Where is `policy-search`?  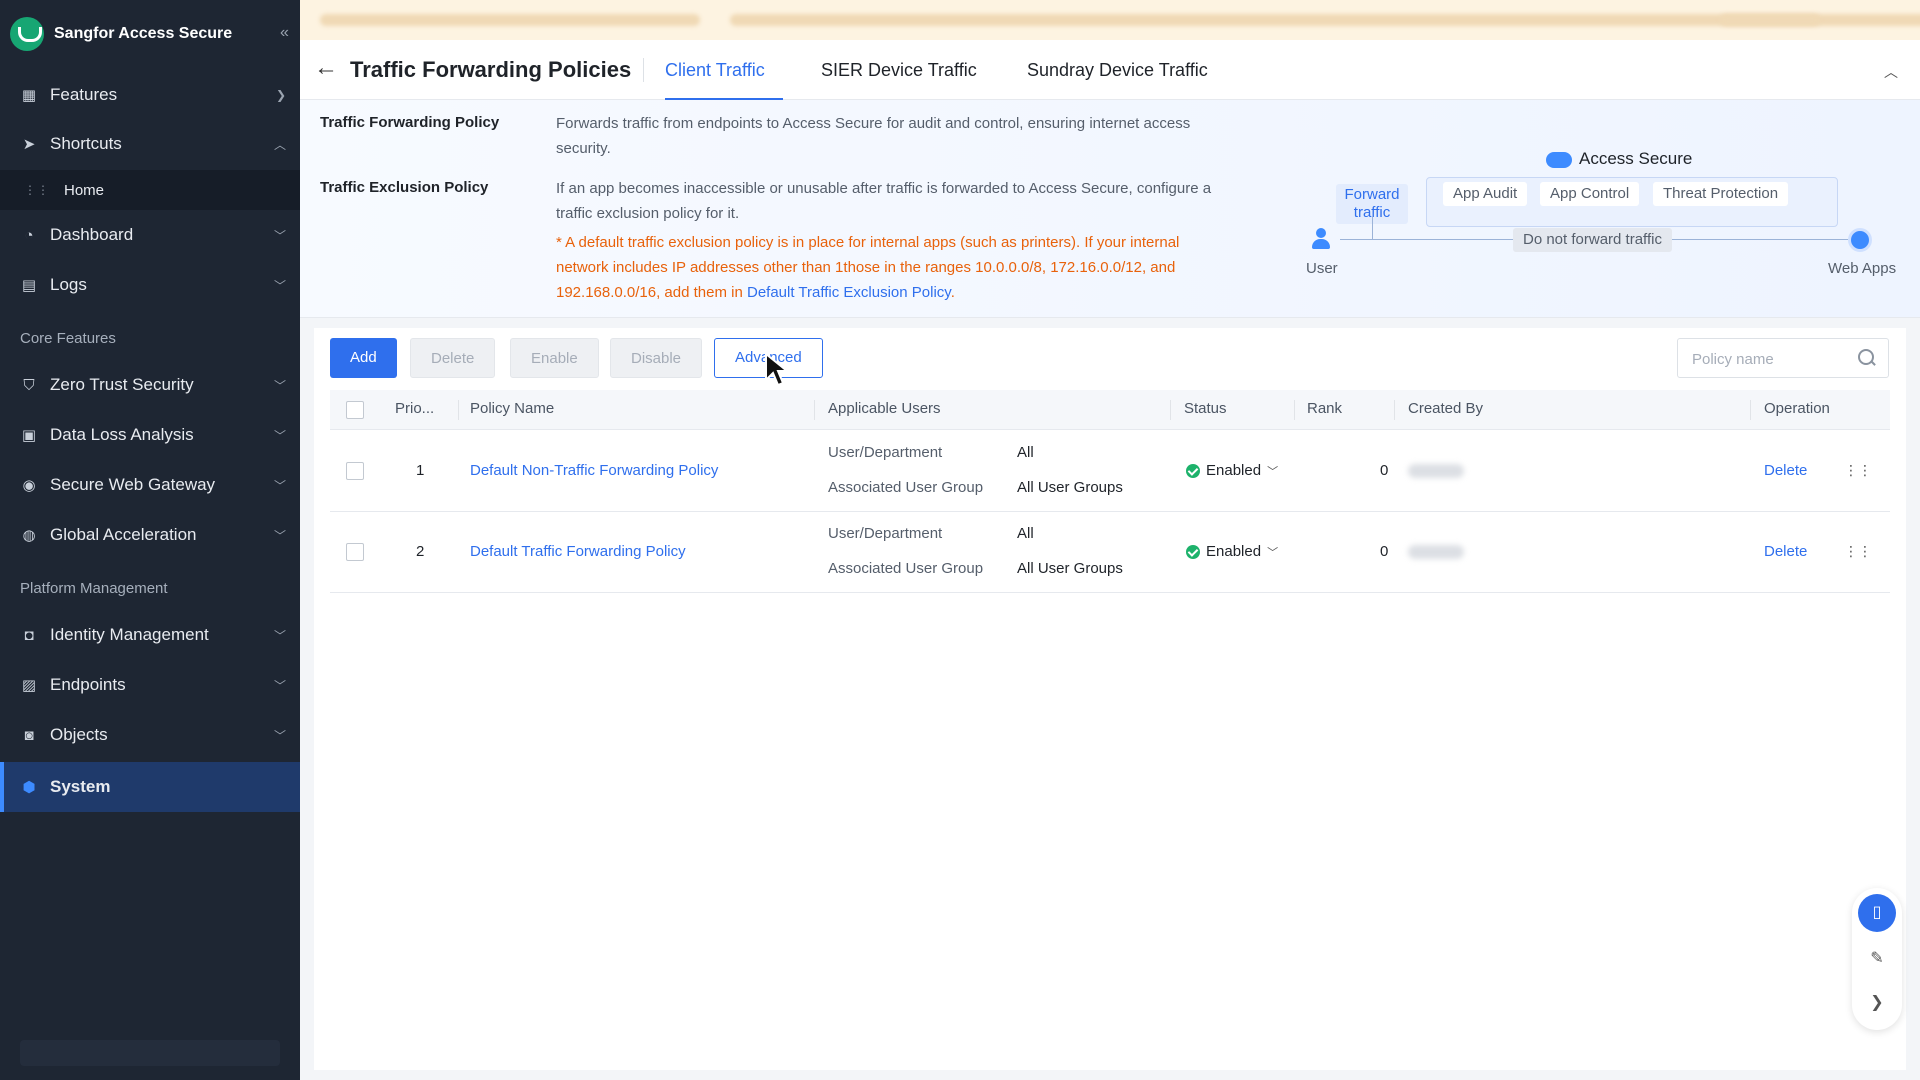 policy-search is located at coordinates (1783, 358).